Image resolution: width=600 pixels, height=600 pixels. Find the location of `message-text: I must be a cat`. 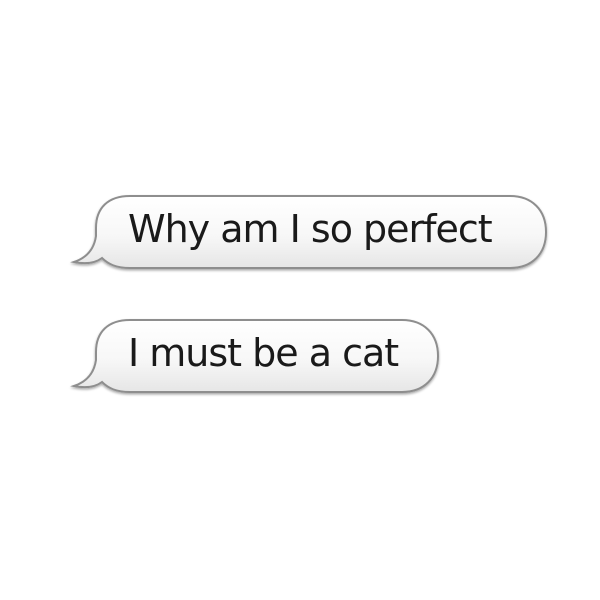

message-text: I must be a cat is located at coordinates (263, 353).